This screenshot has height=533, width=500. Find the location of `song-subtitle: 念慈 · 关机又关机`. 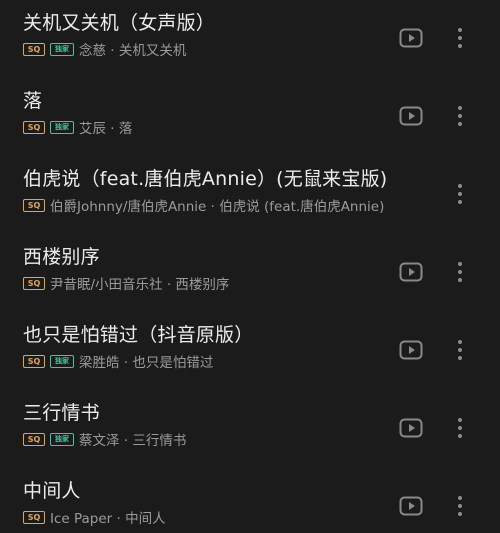

song-subtitle: 念慈 · 关机又关机 is located at coordinates (133, 51).